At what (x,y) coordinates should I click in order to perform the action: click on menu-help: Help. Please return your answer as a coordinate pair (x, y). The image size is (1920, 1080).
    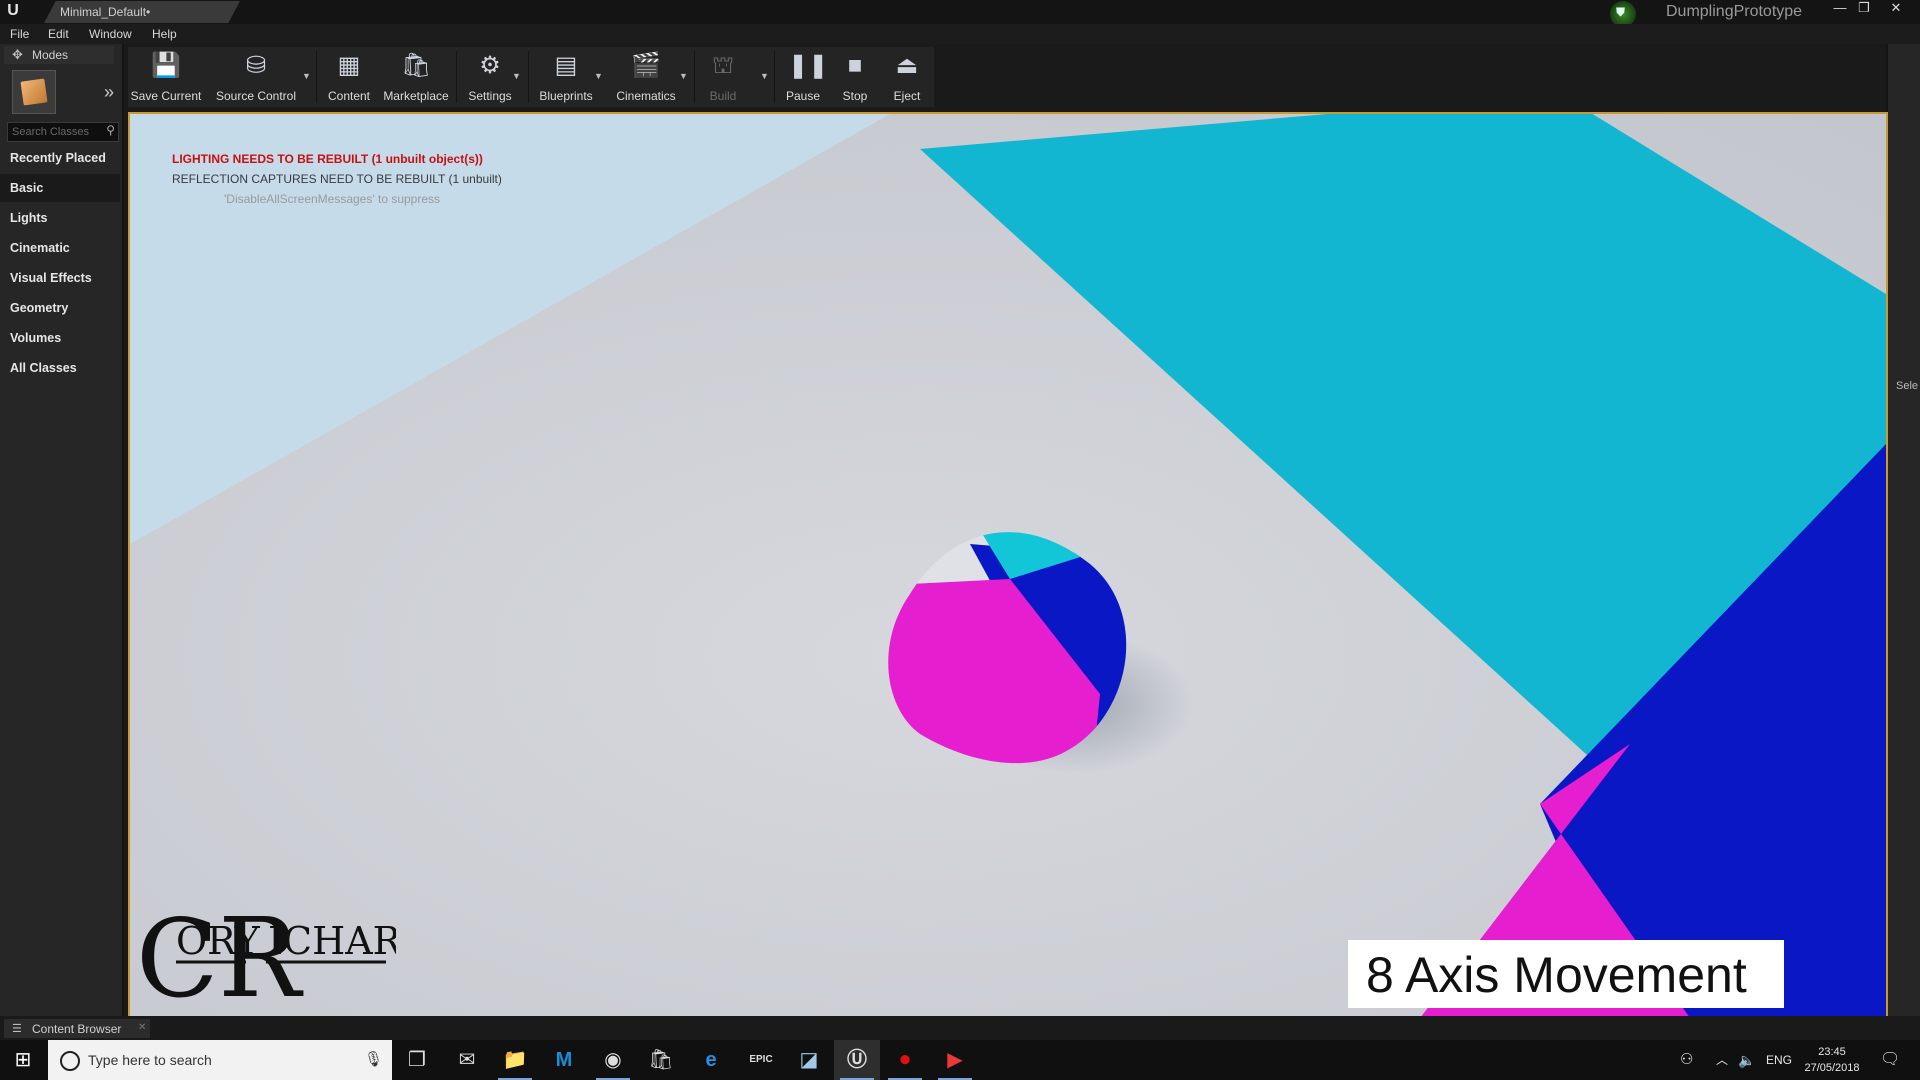
    Looking at the image, I should click on (164, 34).